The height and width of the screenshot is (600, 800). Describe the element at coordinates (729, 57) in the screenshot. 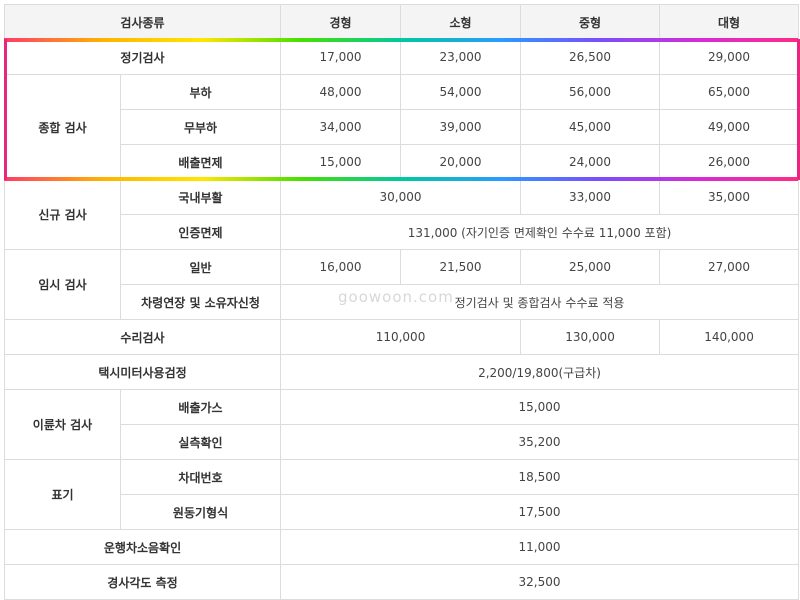

I see `cell-value: 29,000` at that location.